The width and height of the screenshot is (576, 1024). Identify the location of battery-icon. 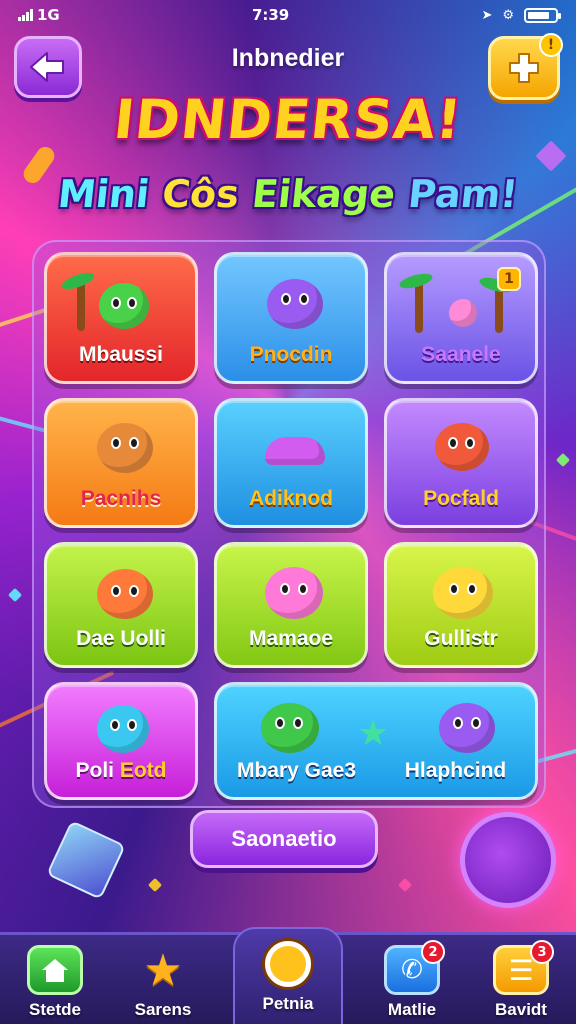
(542, 15).